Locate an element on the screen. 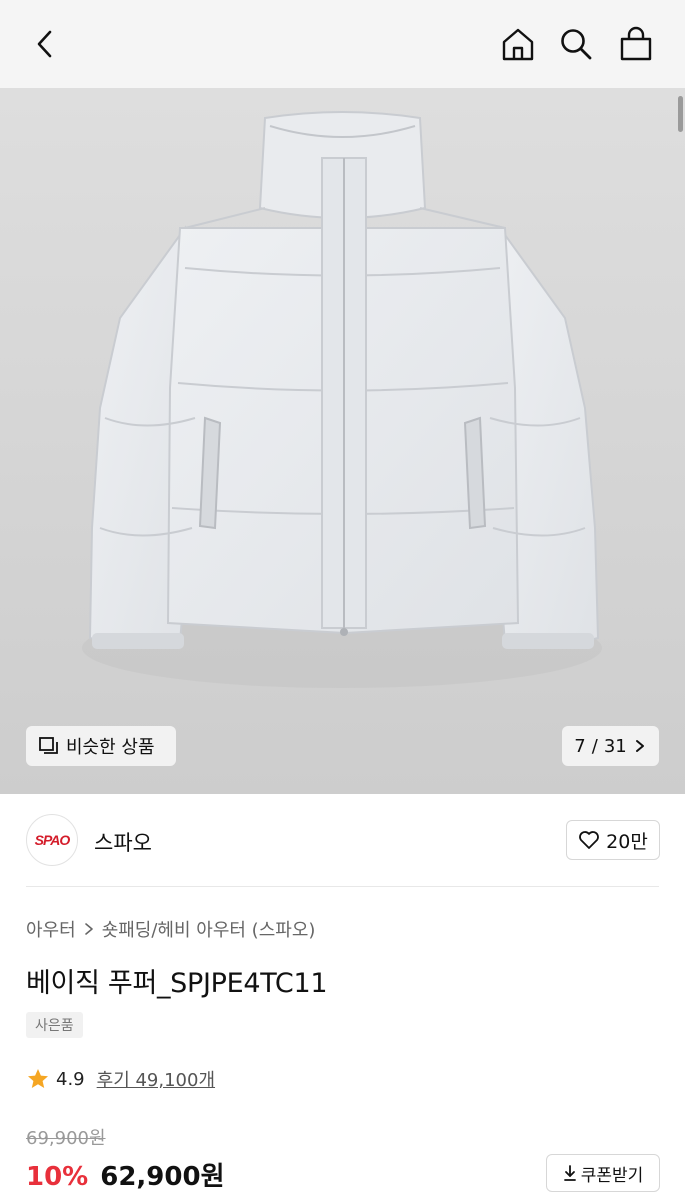 This screenshot has height=1200, width=685. breadcrumb: 아우터 숏패딩/헤비 아우터 (스파오) is located at coordinates (170, 929).